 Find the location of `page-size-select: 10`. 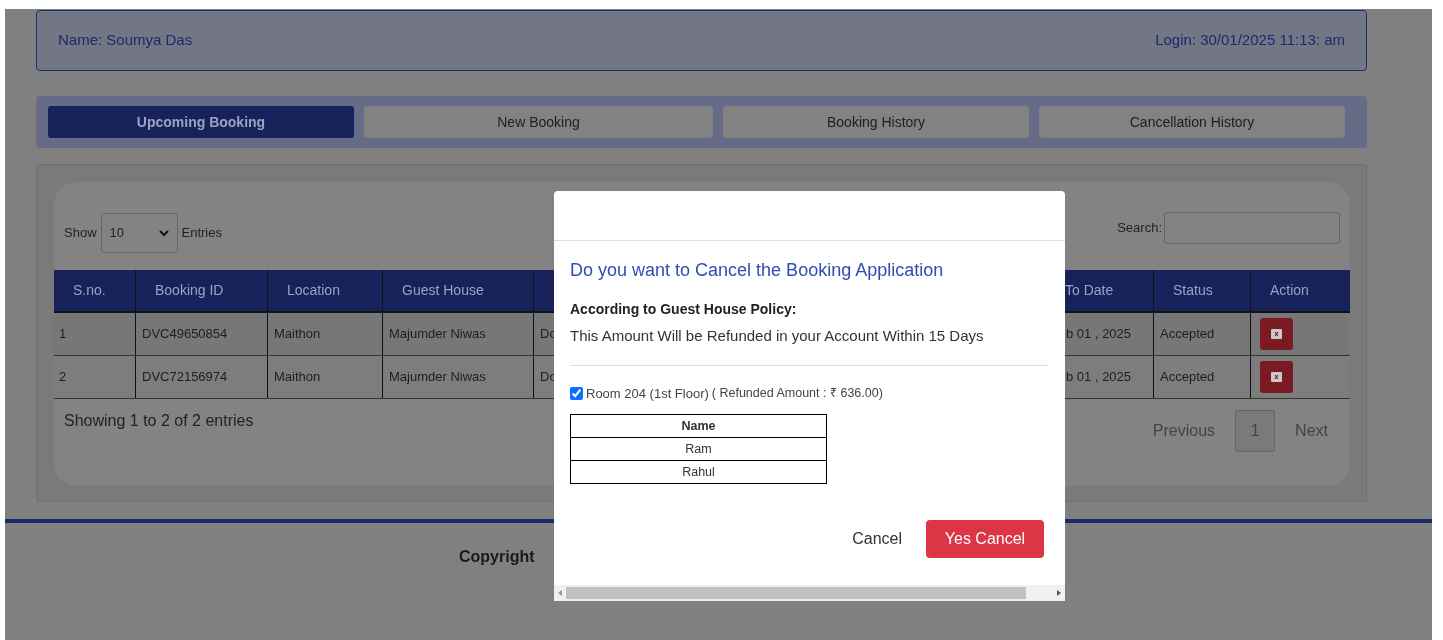

page-size-select: 10 is located at coordinates (139, 233).